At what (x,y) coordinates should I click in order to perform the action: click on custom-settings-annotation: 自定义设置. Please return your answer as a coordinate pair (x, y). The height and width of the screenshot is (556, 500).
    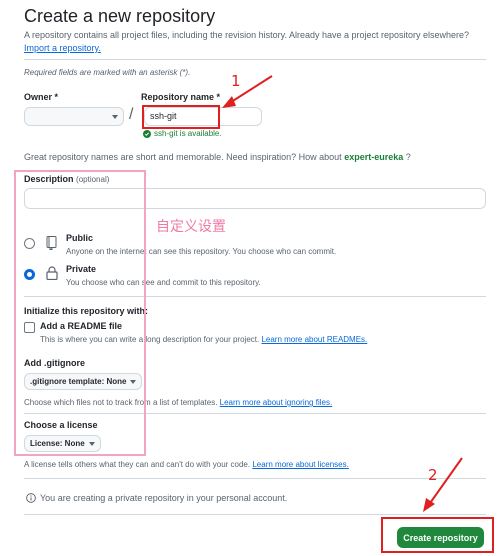
    Looking at the image, I should click on (191, 227).